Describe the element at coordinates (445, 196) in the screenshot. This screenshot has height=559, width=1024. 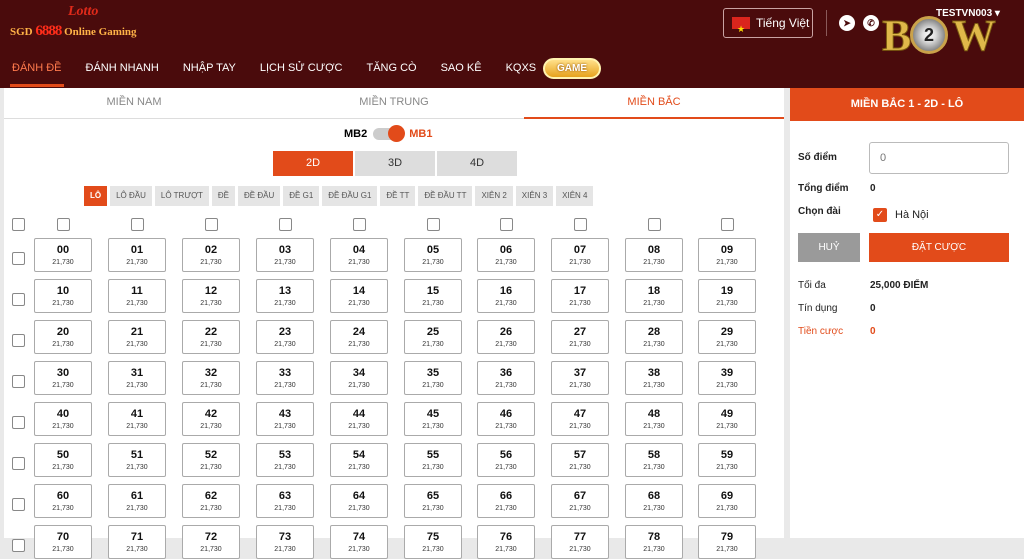
I see `bet-type-tab-8: Đề đầu TT` at that location.